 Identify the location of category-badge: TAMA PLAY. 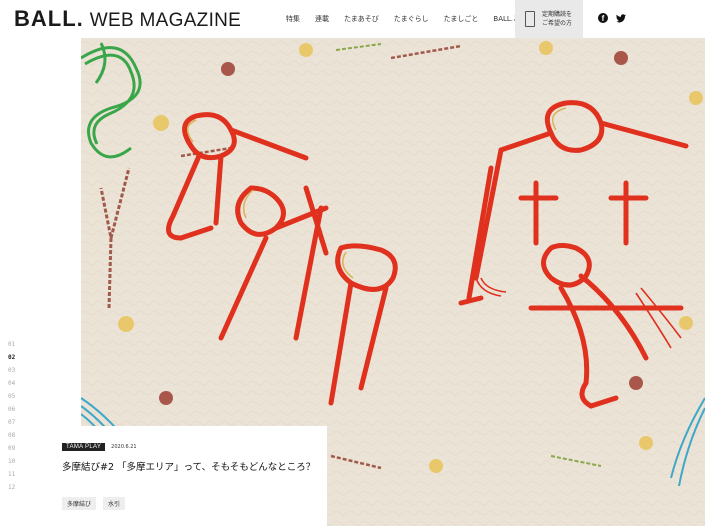
(84, 447).